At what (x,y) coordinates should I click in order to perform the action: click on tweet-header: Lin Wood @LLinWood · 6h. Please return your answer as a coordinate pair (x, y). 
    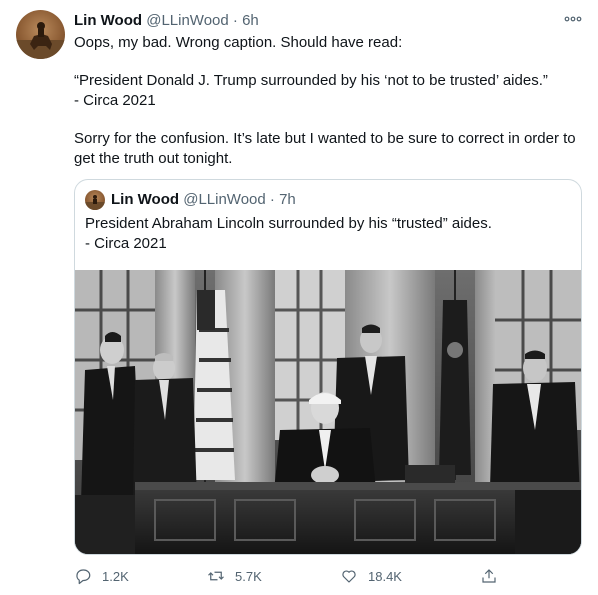
    Looking at the image, I should click on (166, 21).